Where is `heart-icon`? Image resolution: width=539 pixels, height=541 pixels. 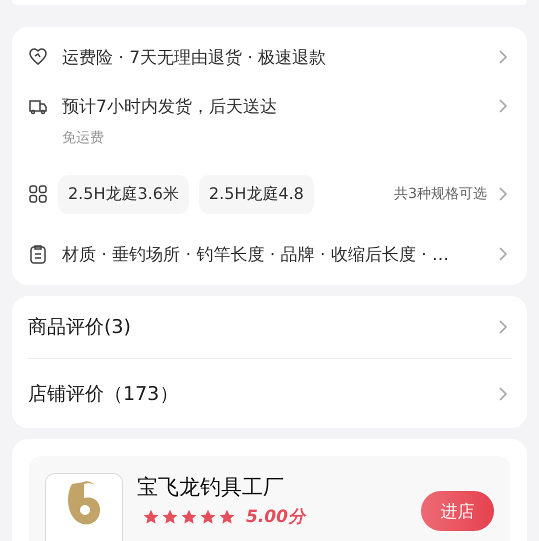 heart-icon is located at coordinates (38, 57).